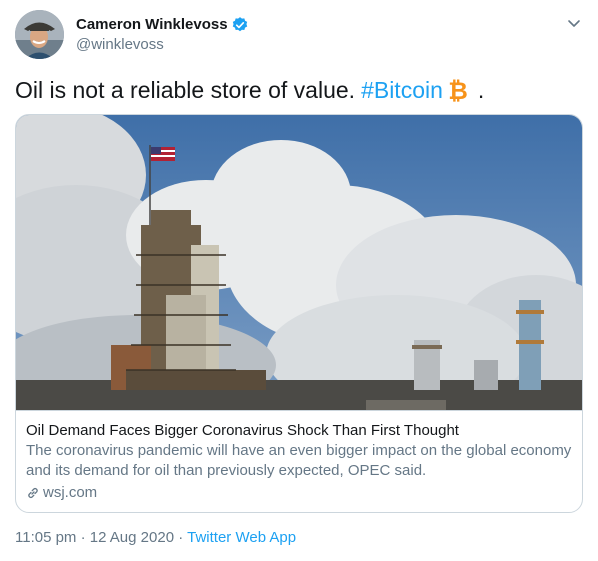 The image size is (598, 561). I want to click on tweet-time: 11:05 pm, so click(45, 537).